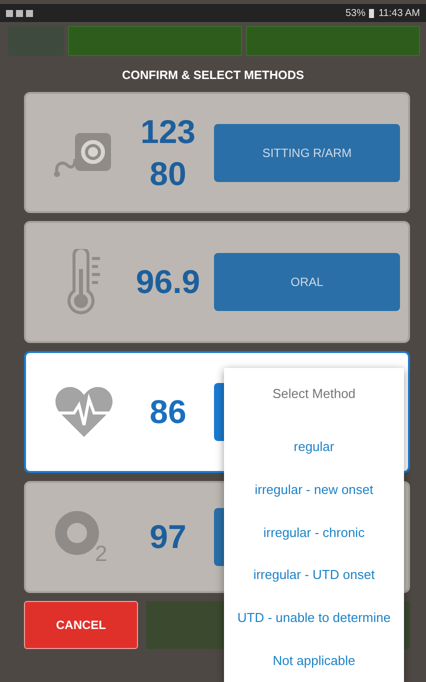  Describe the element at coordinates (355, 13) in the screenshot. I see `battery-level: 53%` at that location.